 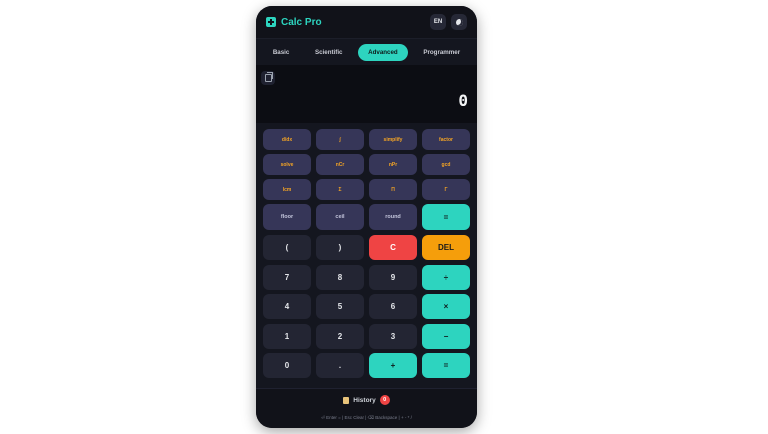 What do you see at coordinates (446, 139) in the screenshot?
I see `key-factor: factor` at bounding box center [446, 139].